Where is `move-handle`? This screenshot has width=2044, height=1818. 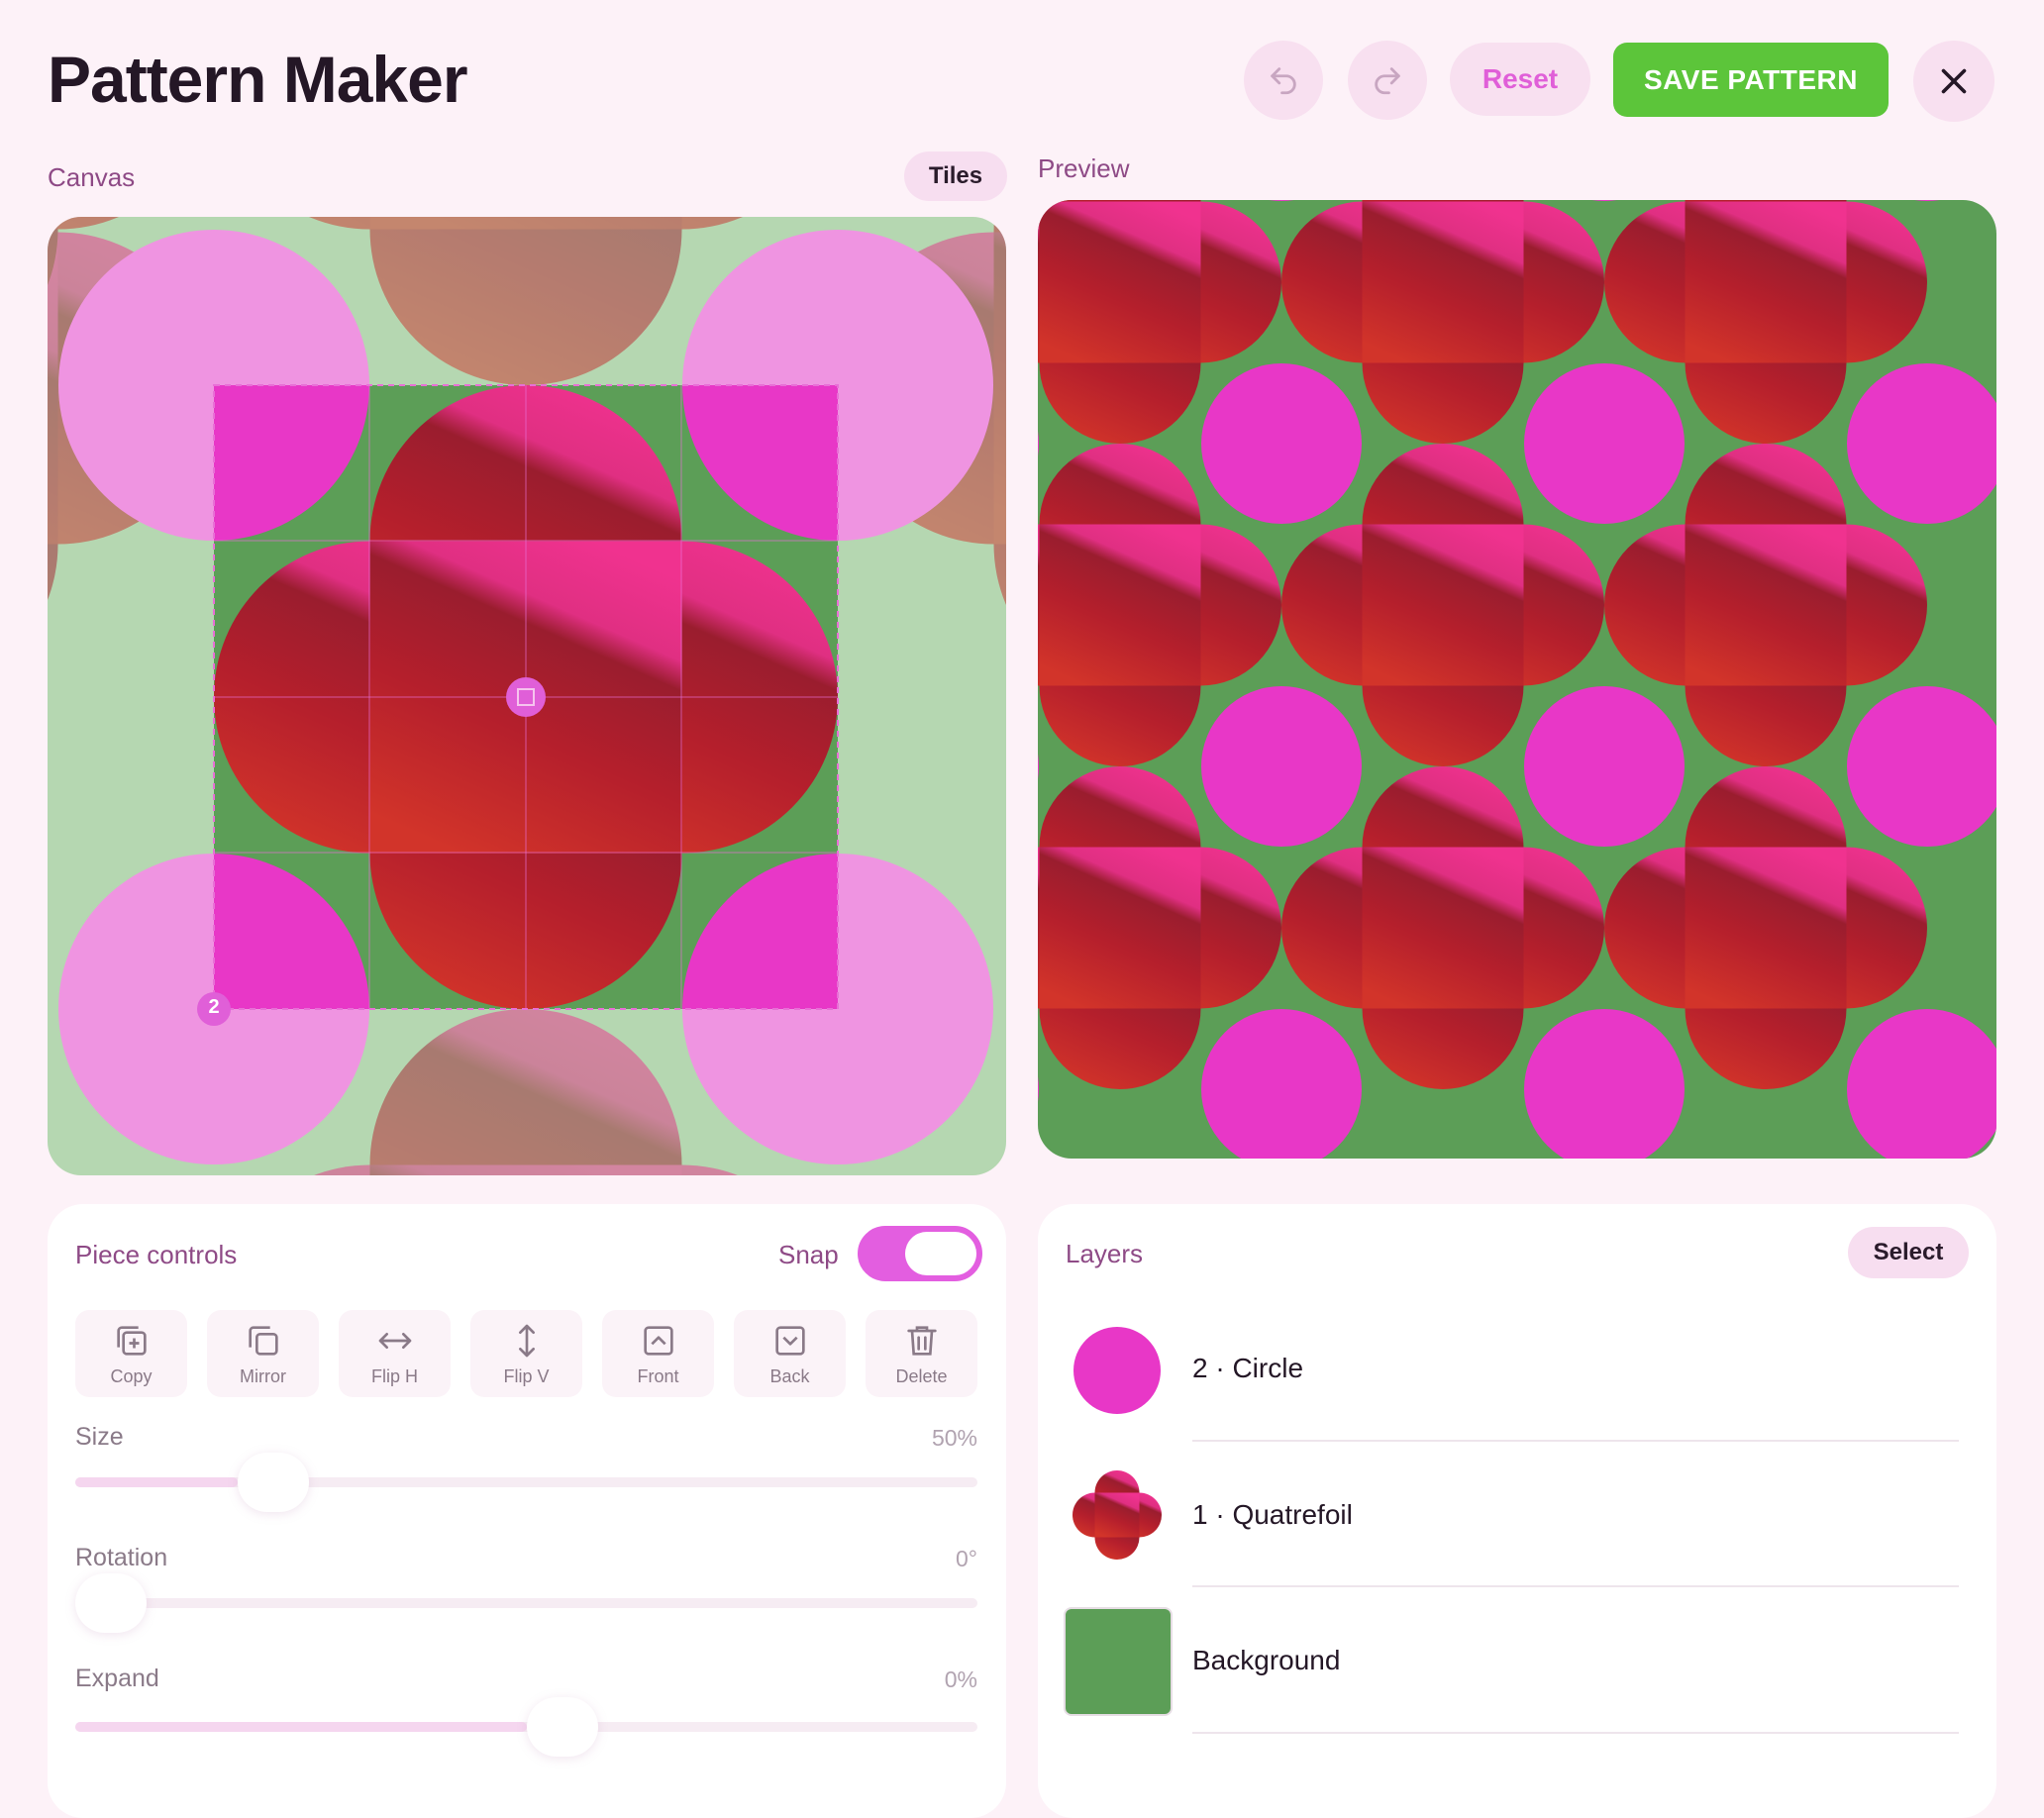
move-handle is located at coordinates (526, 697).